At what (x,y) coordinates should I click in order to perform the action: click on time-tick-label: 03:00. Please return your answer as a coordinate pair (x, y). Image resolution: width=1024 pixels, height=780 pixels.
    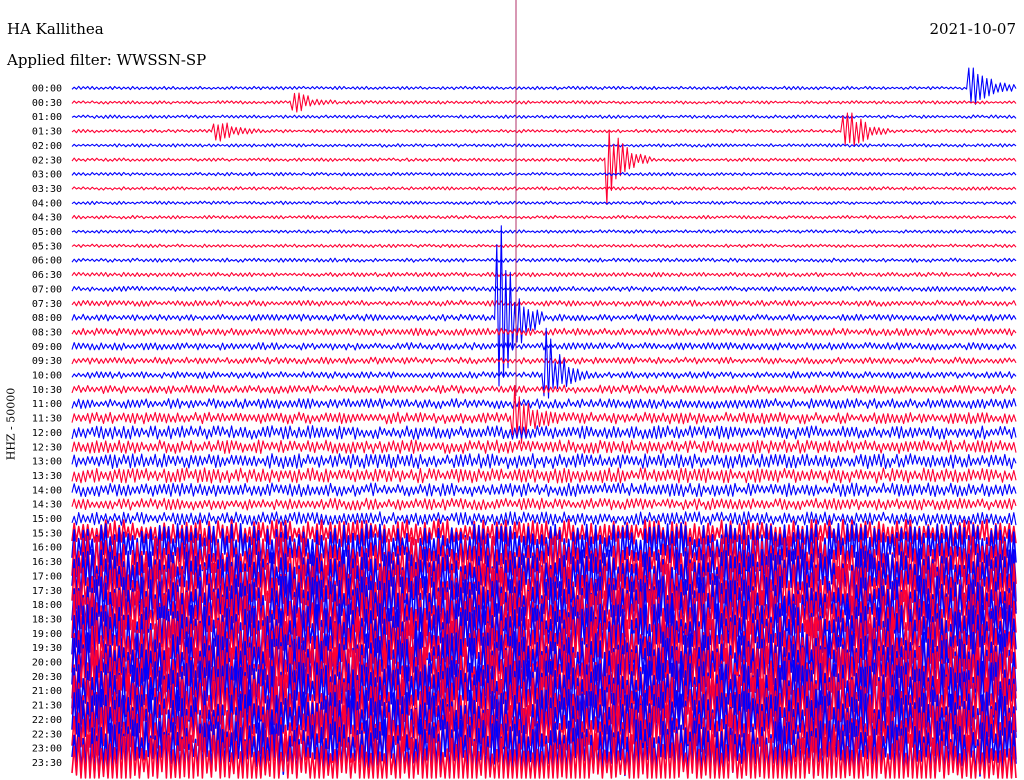
    Looking at the image, I should click on (47, 175).